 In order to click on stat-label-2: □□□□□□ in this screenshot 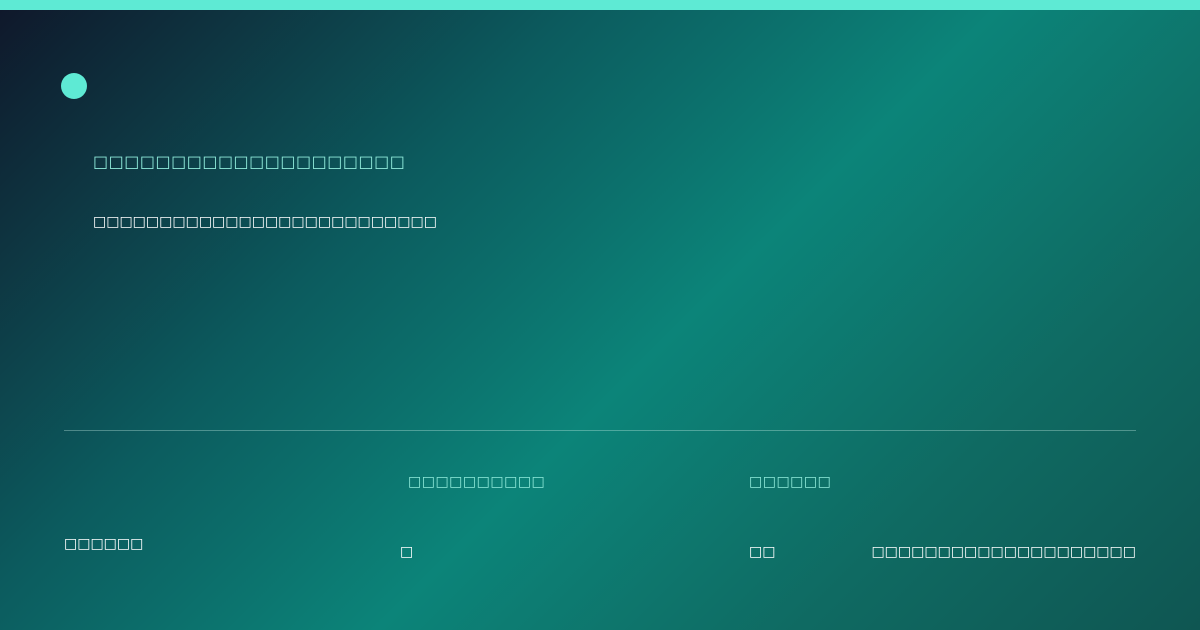, I will do `click(790, 482)`.